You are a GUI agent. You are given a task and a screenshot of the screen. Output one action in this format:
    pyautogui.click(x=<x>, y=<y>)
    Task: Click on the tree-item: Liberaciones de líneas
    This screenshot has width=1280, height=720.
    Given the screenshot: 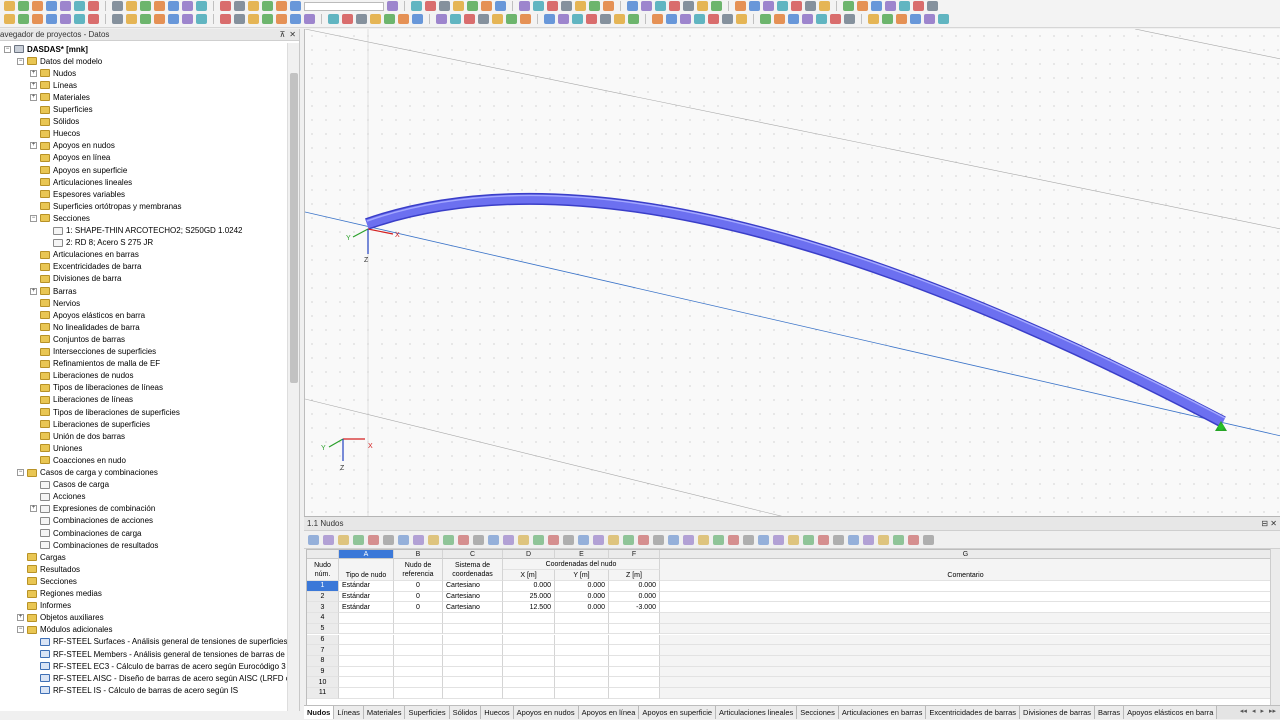 What is the action you would take?
    pyautogui.click(x=81, y=400)
    